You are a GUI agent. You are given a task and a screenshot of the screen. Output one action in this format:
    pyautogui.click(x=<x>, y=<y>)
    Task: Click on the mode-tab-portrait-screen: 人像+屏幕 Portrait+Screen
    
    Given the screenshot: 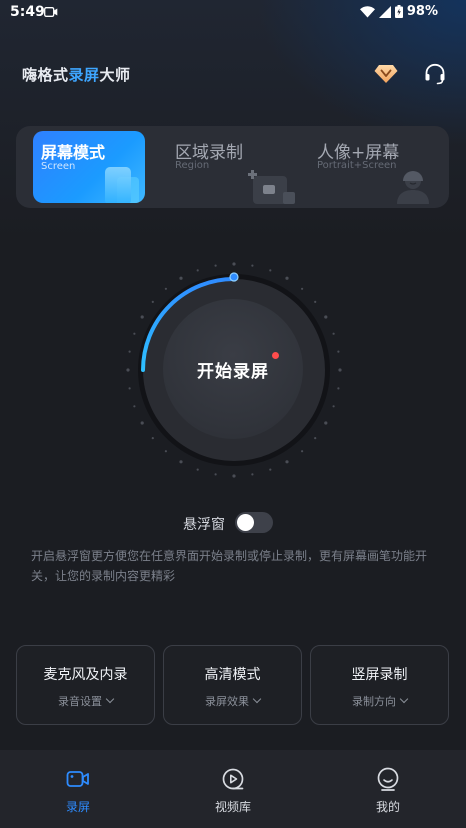 What is the action you would take?
    pyautogui.click(x=379, y=167)
    